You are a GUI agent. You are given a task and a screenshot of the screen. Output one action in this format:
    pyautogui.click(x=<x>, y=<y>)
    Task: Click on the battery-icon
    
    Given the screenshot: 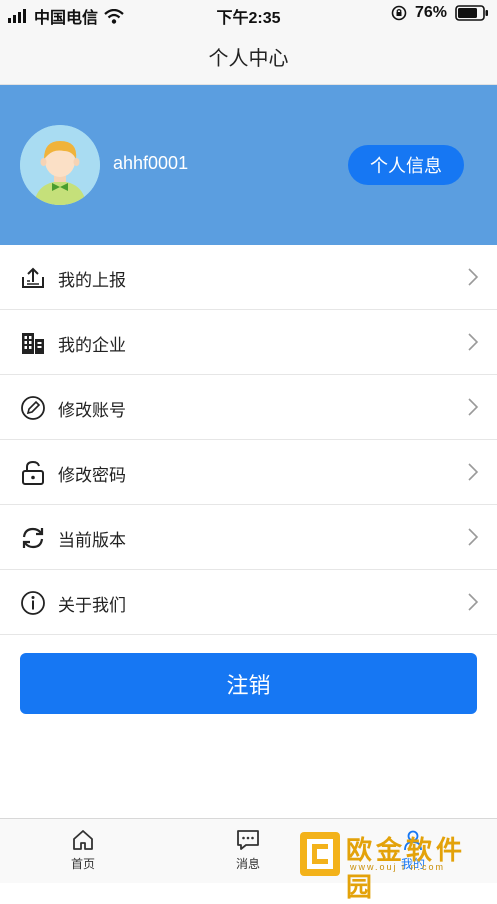 What is the action you would take?
    pyautogui.click(x=471, y=13)
    